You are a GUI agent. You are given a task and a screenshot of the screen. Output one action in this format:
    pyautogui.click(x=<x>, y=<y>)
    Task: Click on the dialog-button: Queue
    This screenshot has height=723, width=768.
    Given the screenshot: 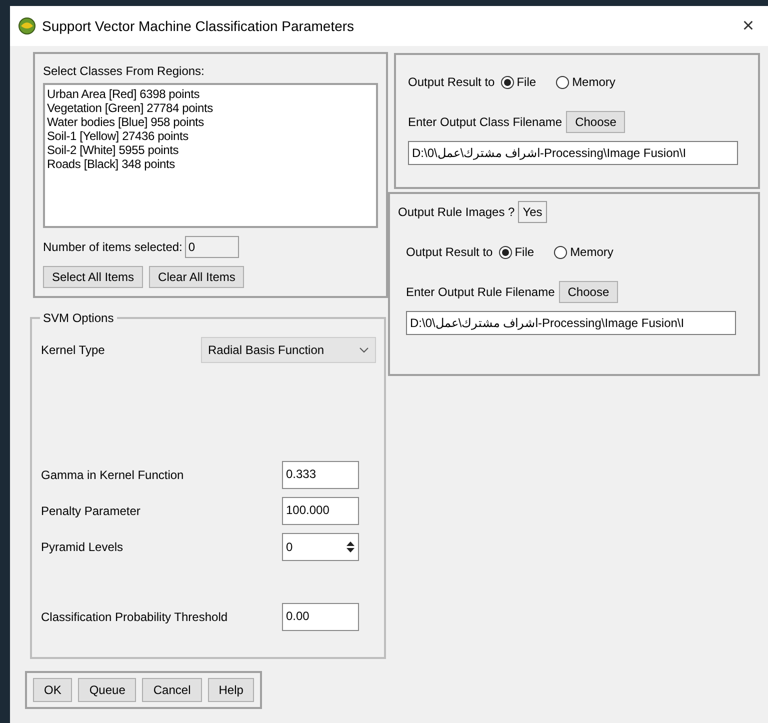 What is the action you would take?
    pyautogui.click(x=107, y=690)
    